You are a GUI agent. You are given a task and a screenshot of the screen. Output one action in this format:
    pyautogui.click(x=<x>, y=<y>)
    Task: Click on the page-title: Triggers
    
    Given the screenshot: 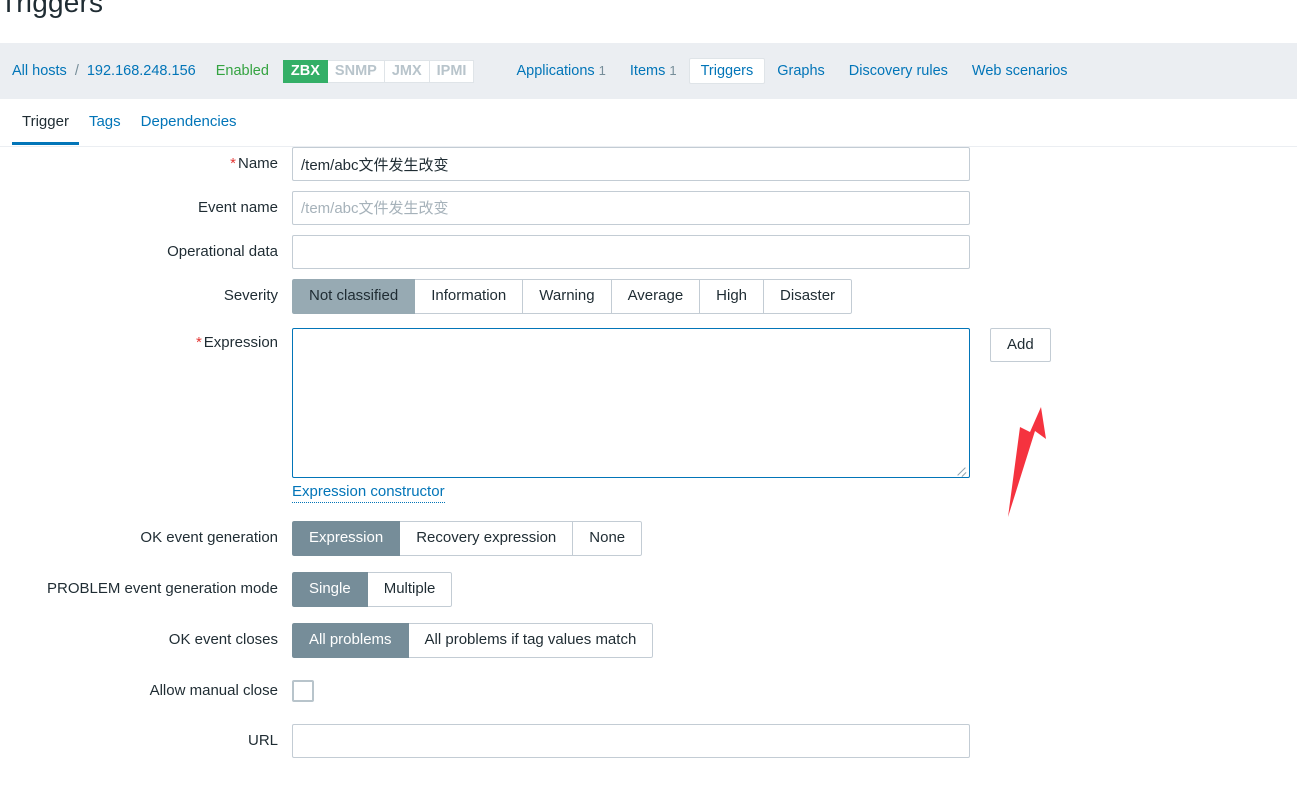 What is the action you would take?
    pyautogui.click(x=52, y=9)
    